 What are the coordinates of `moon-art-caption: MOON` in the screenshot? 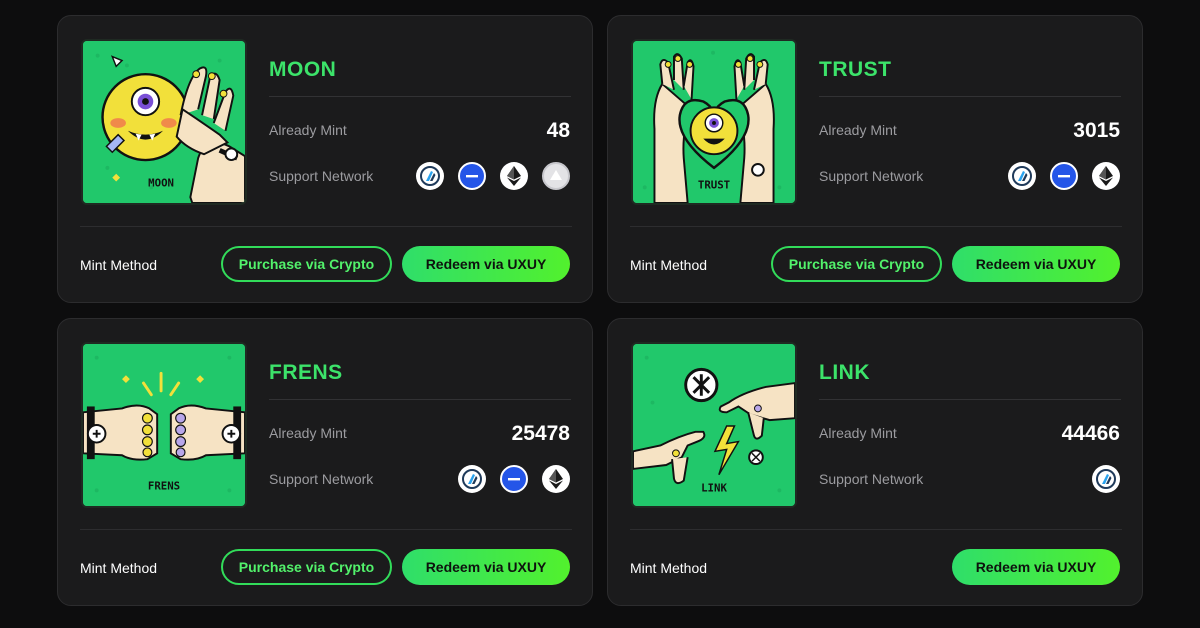 It's located at (161, 182).